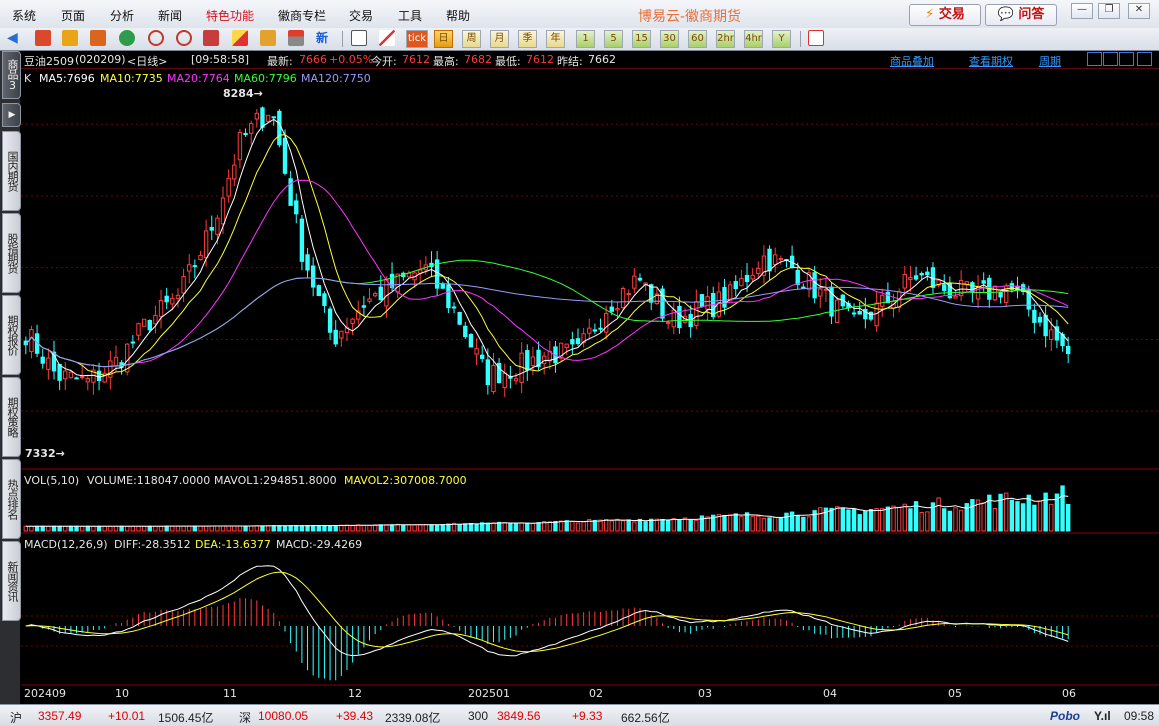 This screenshot has height=726, width=1159. What do you see at coordinates (1110, 59) in the screenshot?
I see `next-arrow-icon` at bounding box center [1110, 59].